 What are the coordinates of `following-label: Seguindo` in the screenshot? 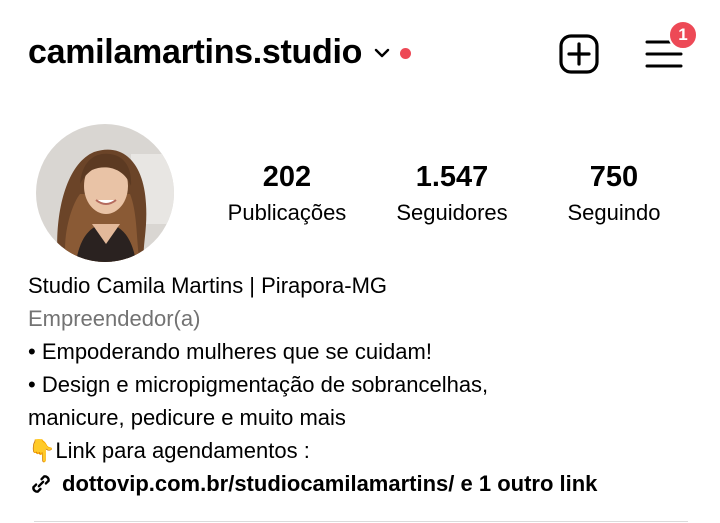 It's located at (614, 212).